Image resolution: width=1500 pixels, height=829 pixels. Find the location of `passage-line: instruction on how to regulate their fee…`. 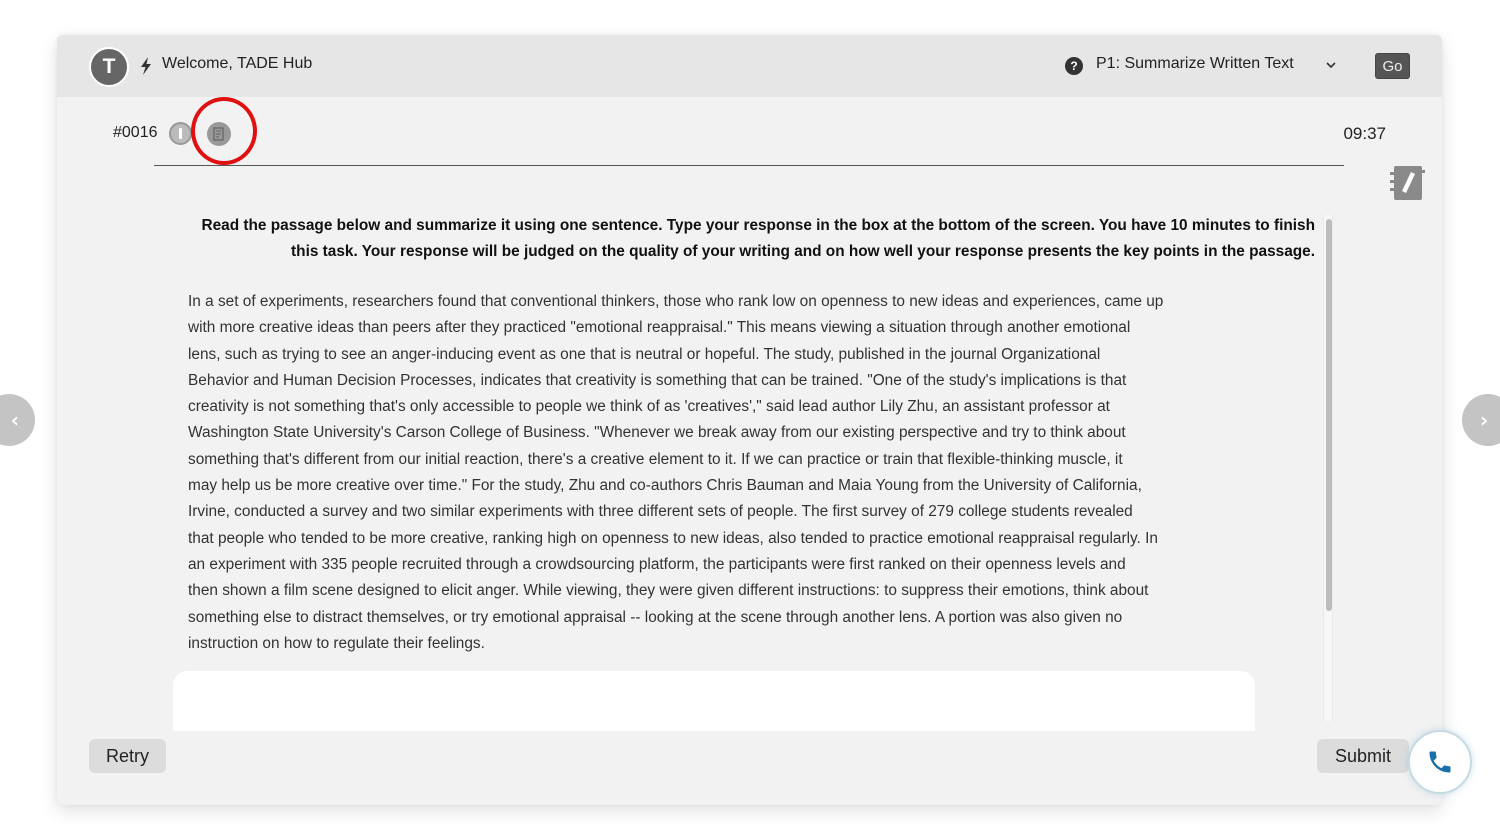

passage-line: instruction on how to regulate their fee… is located at coordinates (336, 643).